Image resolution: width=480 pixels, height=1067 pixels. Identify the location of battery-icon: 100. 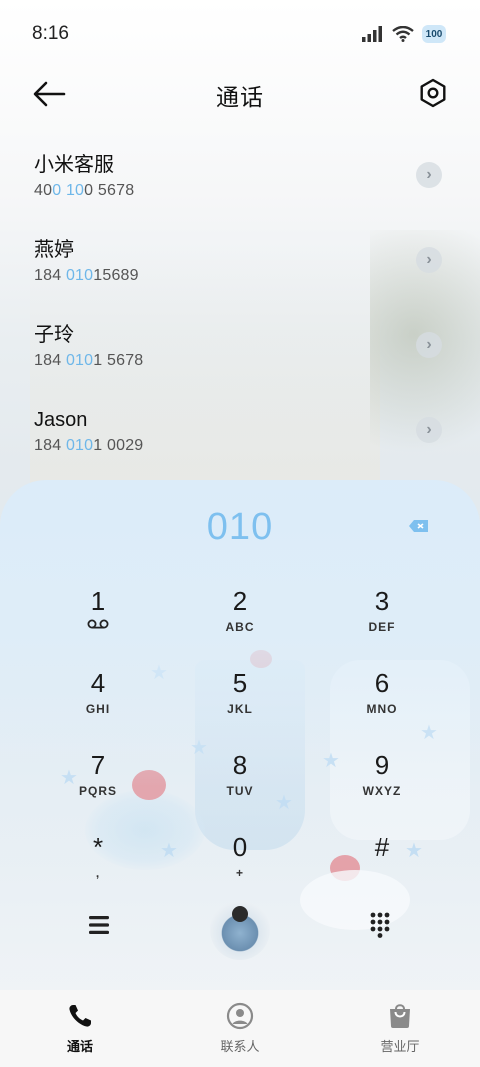
(434, 34).